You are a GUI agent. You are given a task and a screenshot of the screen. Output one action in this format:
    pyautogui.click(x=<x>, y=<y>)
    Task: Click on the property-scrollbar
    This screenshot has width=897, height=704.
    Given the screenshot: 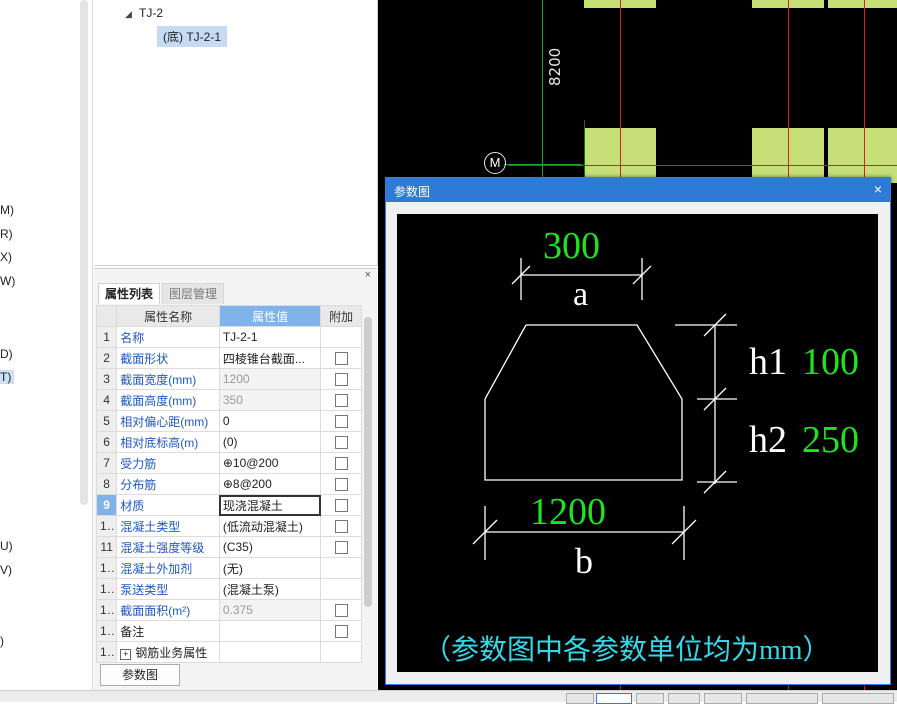 What is the action you would take?
    pyautogui.click(x=368, y=462)
    